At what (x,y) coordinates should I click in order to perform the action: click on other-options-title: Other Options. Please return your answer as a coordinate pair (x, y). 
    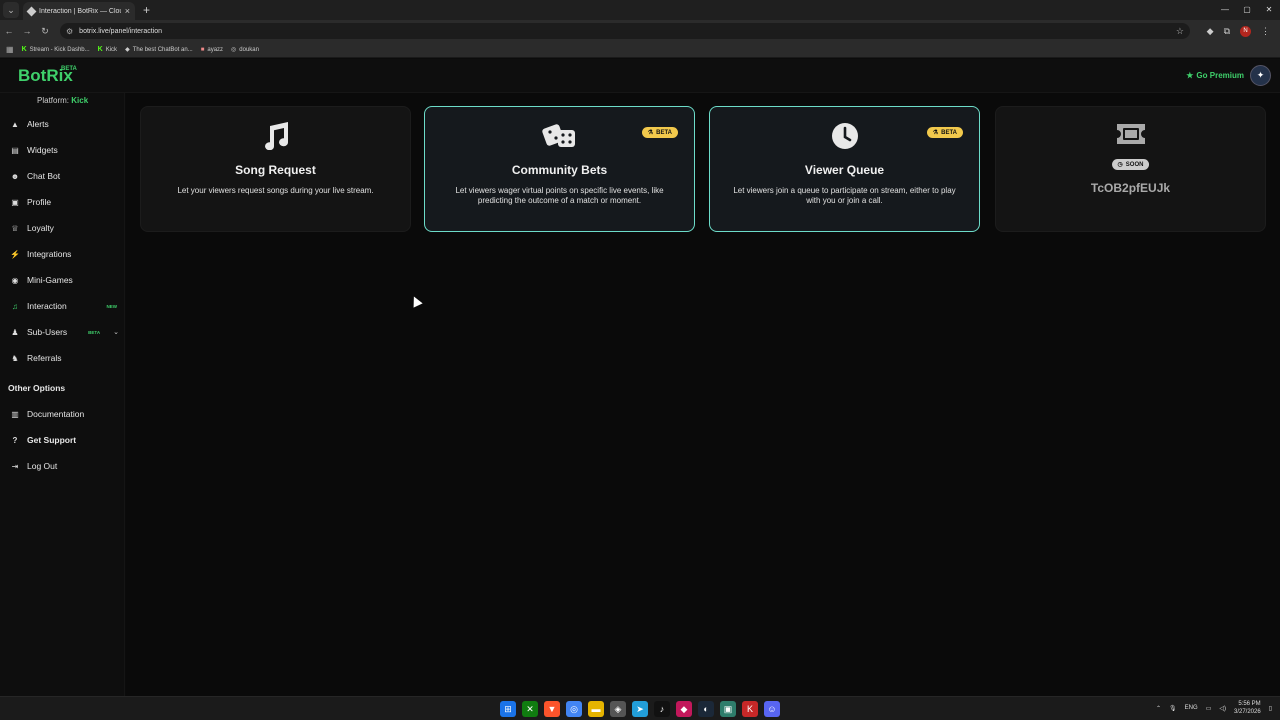
    Looking at the image, I should click on (37, 388).